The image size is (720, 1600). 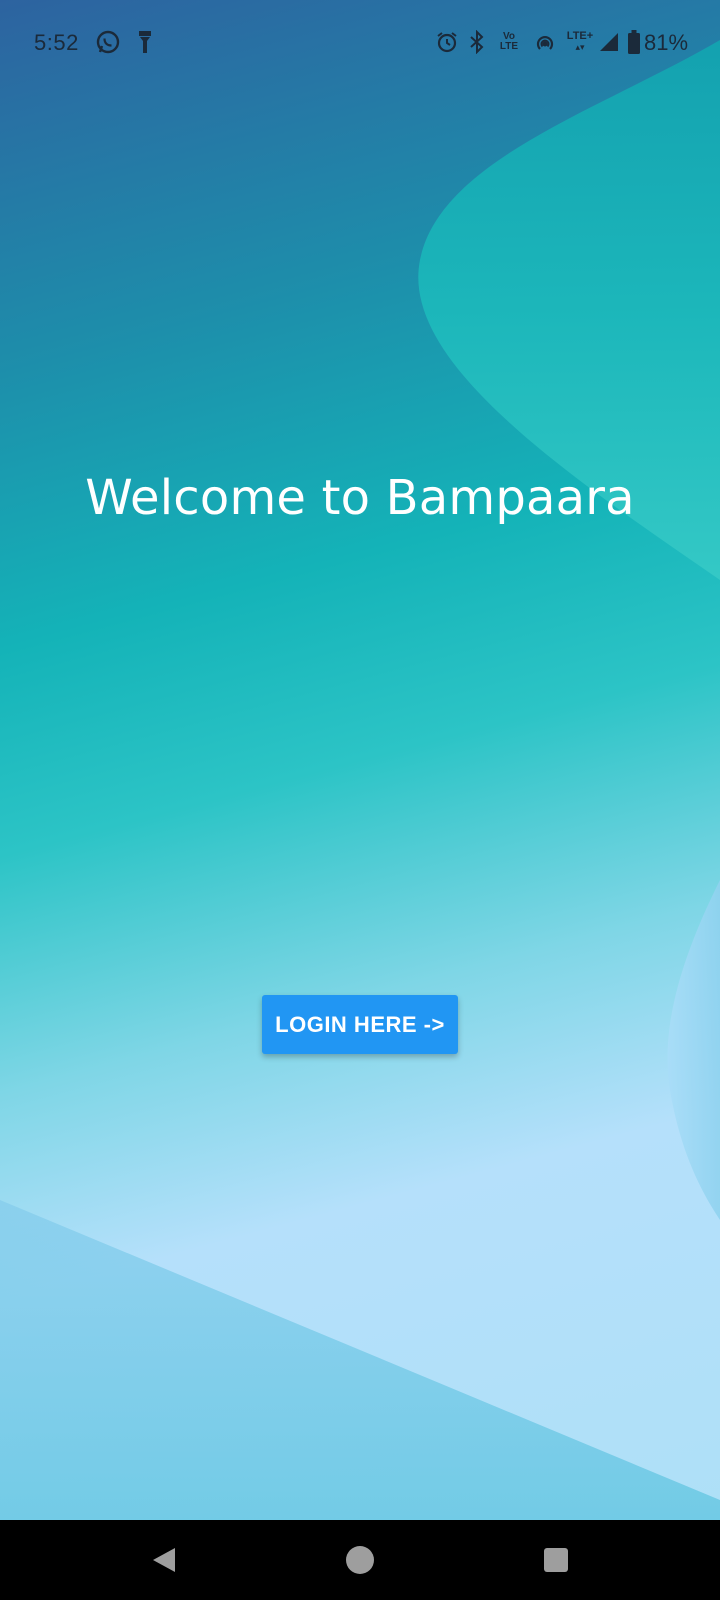 What do you see at coordinates (56, 42) in the screenshot?
I see `status-time: 5:52` at bounding box center [56, 42].